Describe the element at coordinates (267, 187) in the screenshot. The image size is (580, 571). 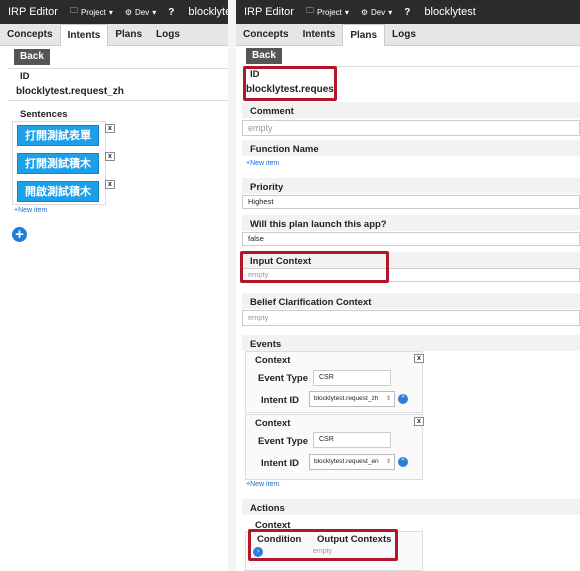
I see `priority-label: Priority` at that location.